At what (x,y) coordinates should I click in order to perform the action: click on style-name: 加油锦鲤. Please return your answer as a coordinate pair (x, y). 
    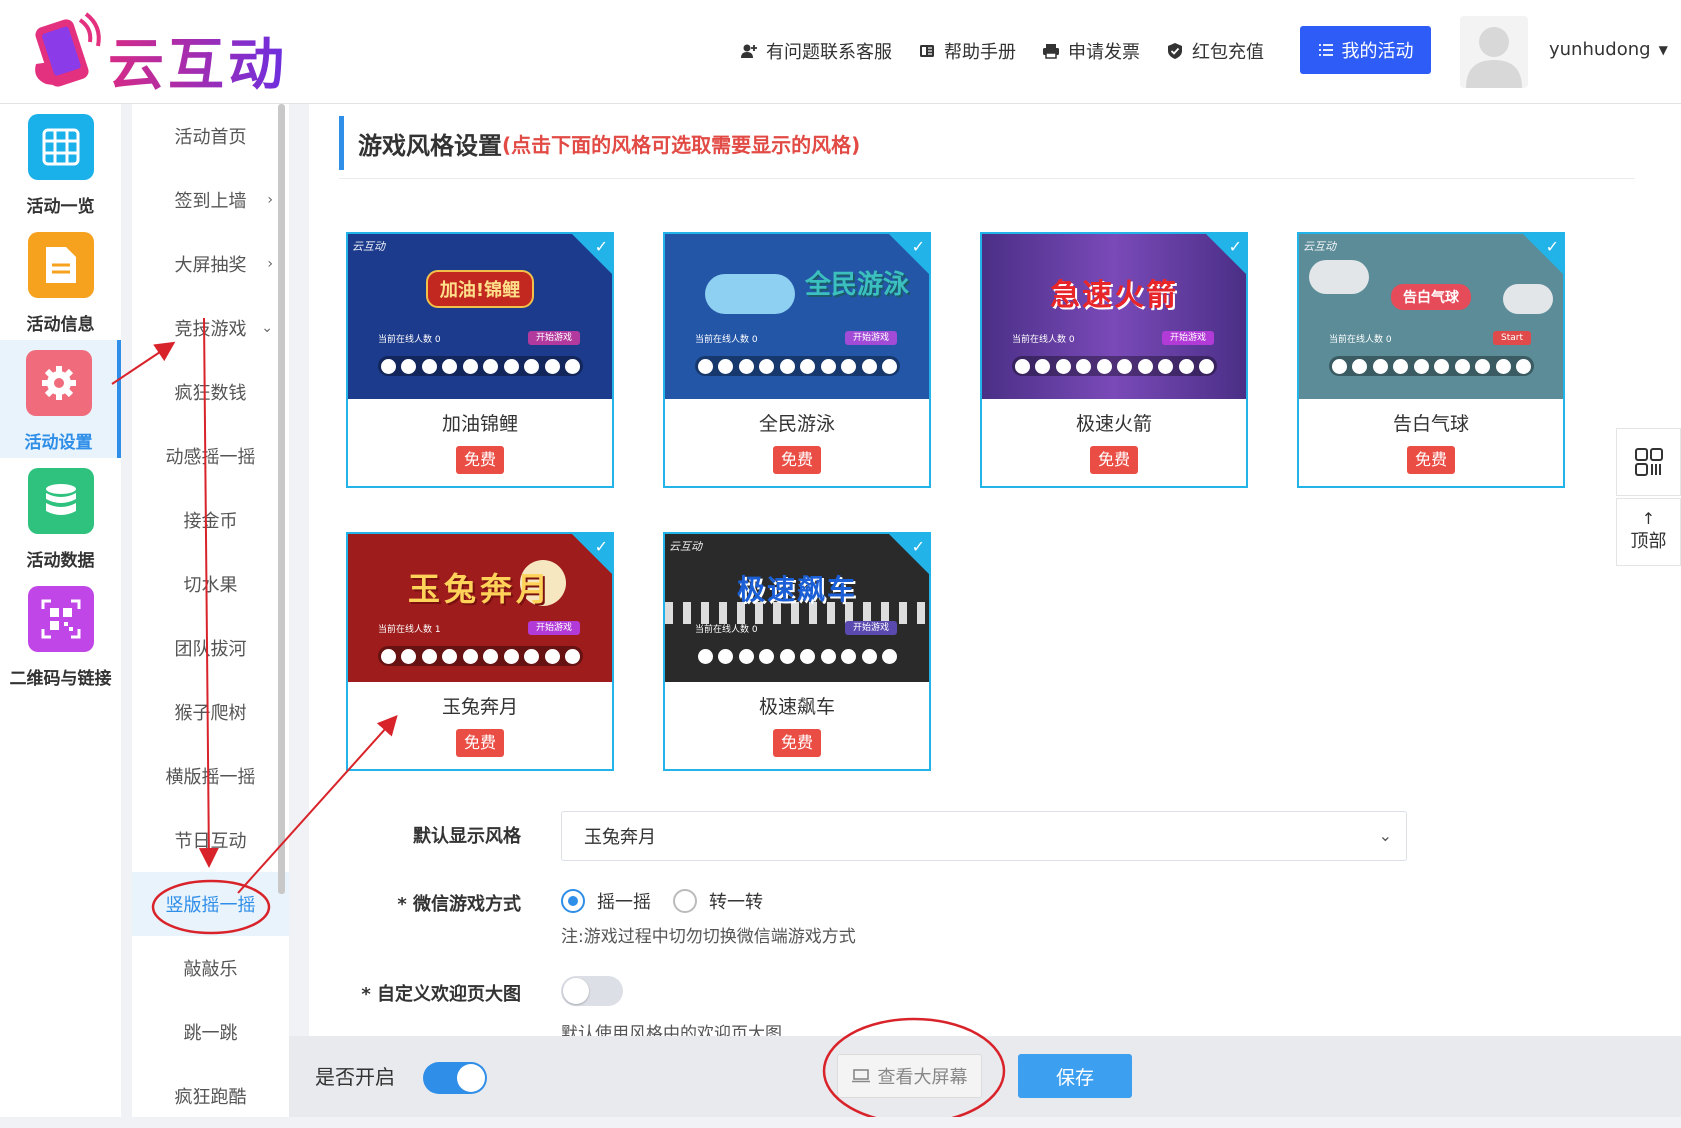
    Looking at the image, I should click on (479, 424).